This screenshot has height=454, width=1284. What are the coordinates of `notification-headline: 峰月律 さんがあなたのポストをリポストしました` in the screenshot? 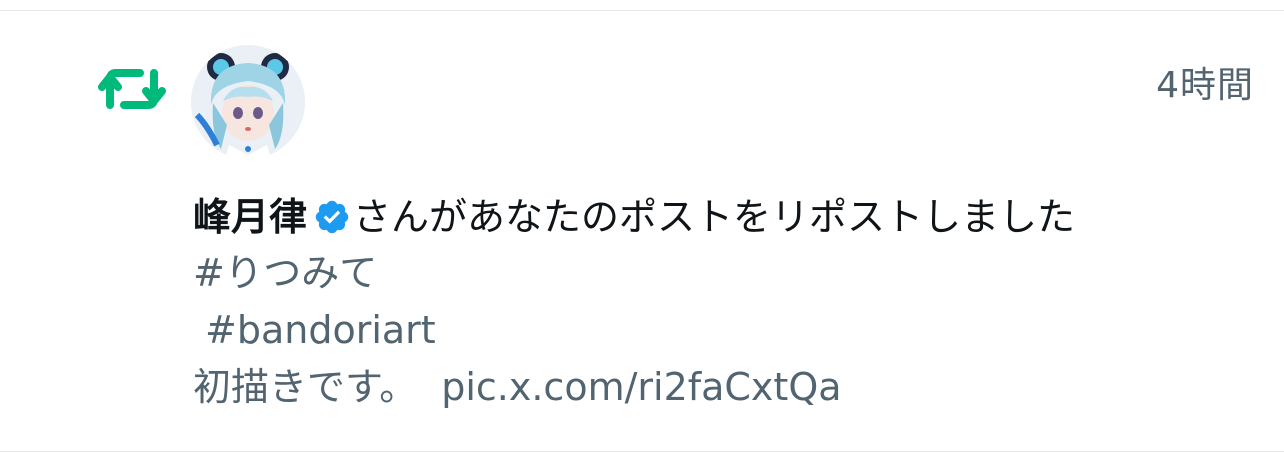 It's located at (723, 217).